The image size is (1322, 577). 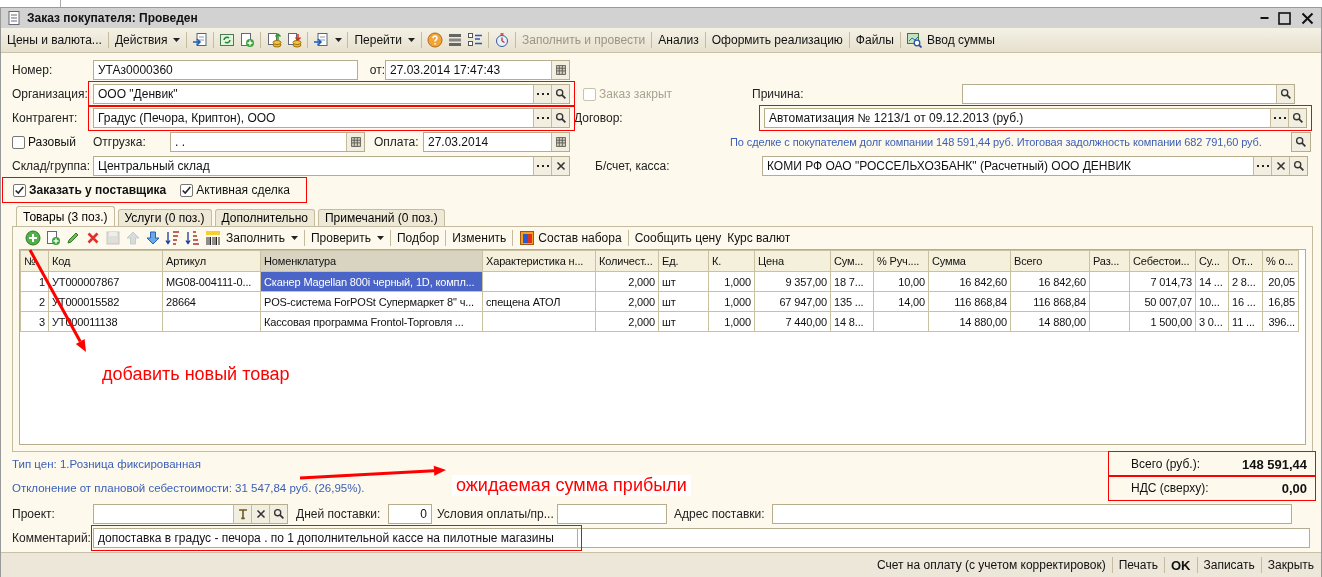 I want to click on table-cell: УТ000007867, so click(x=105, y=281).